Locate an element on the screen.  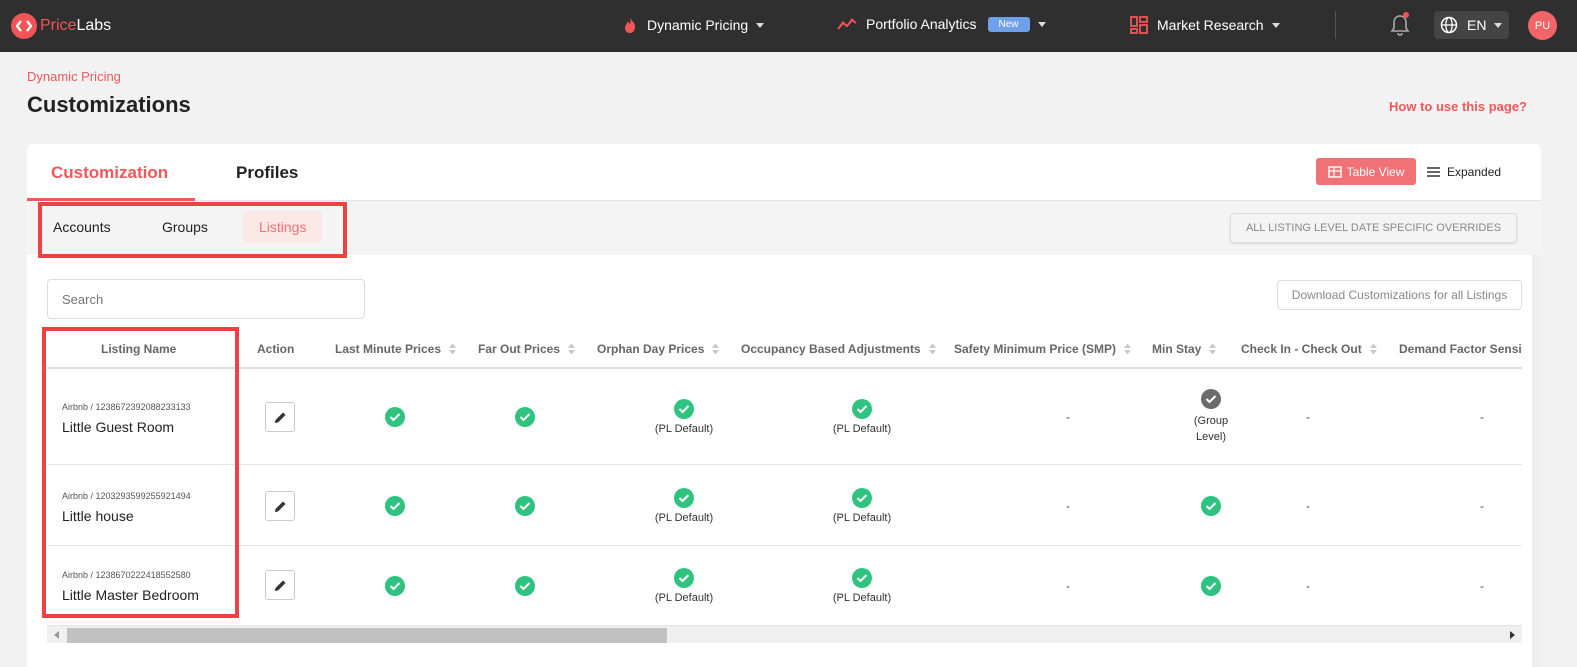
tab-customization: Customization is located at coordinates (109, 173).